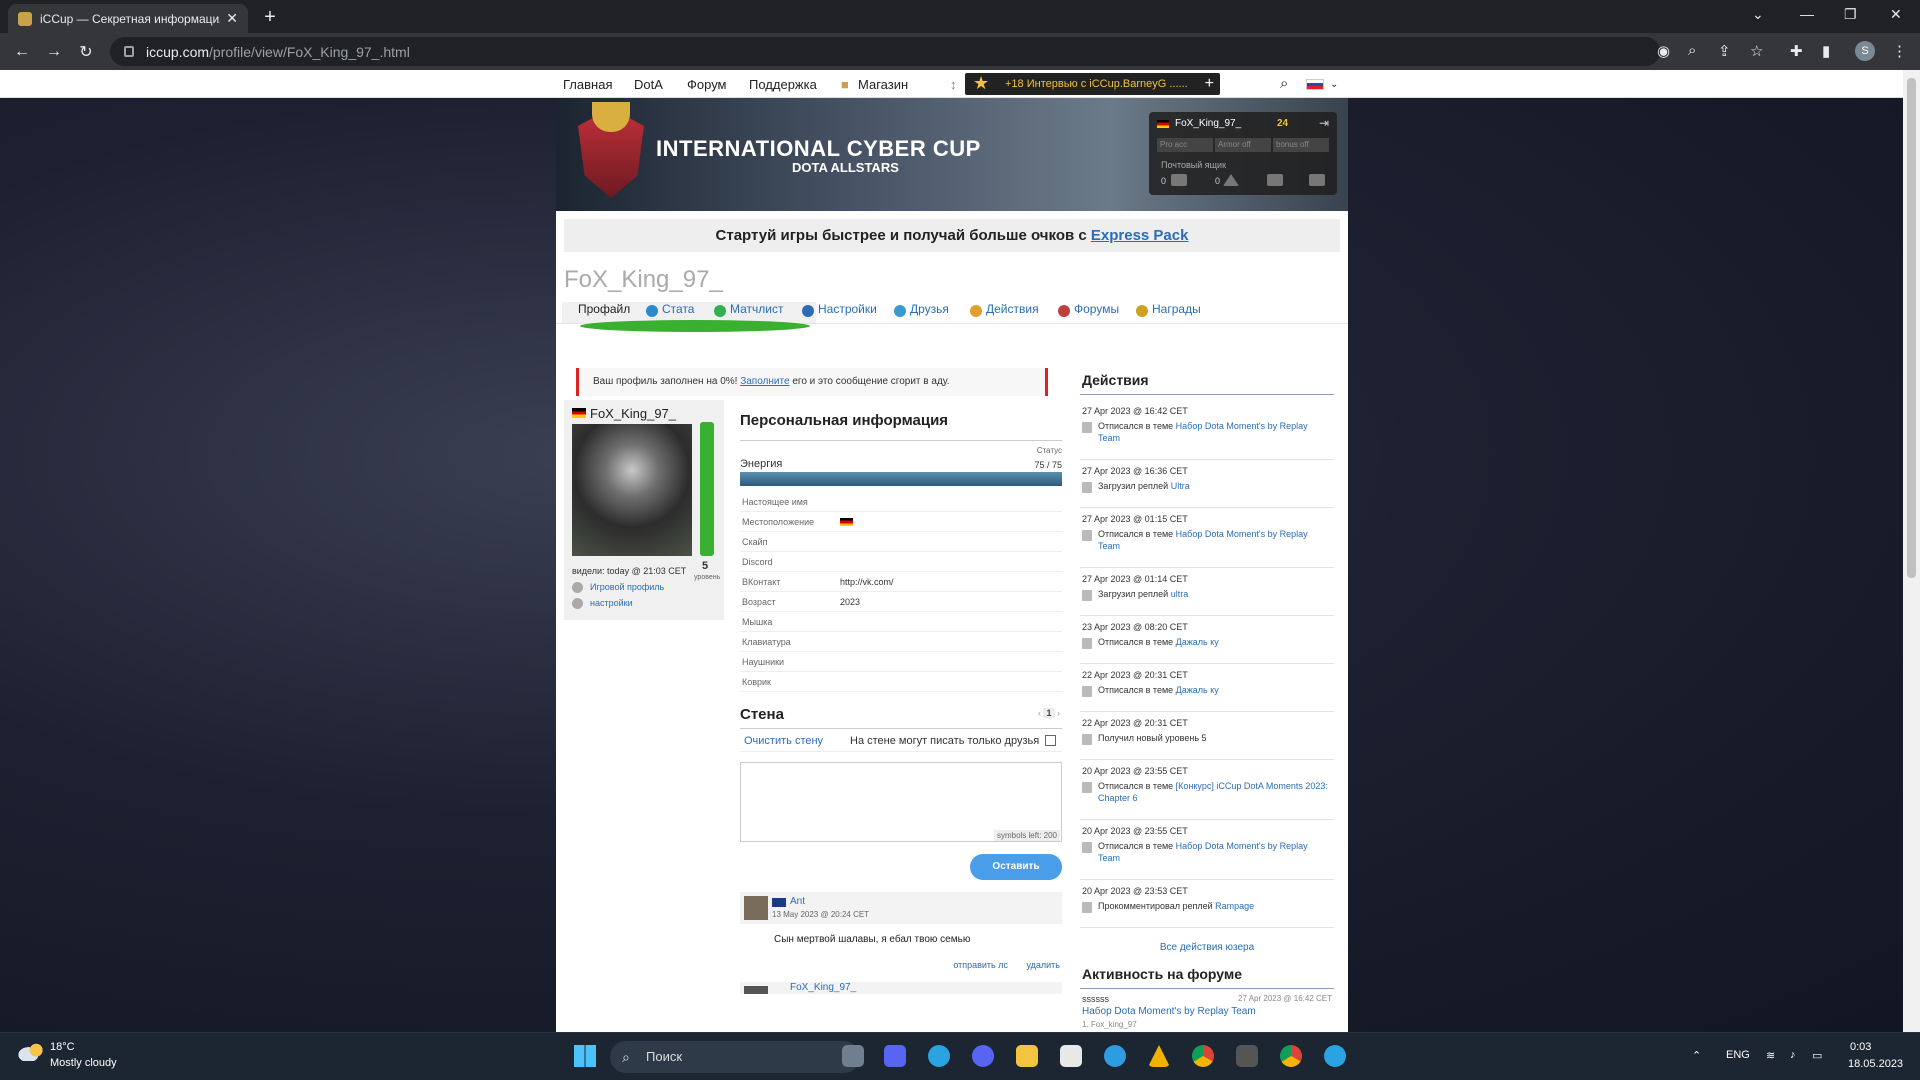 Image resolution: width=1920 pixels, height=1080 pixels. I want to click on telegram-icon, so click(939, 1056).